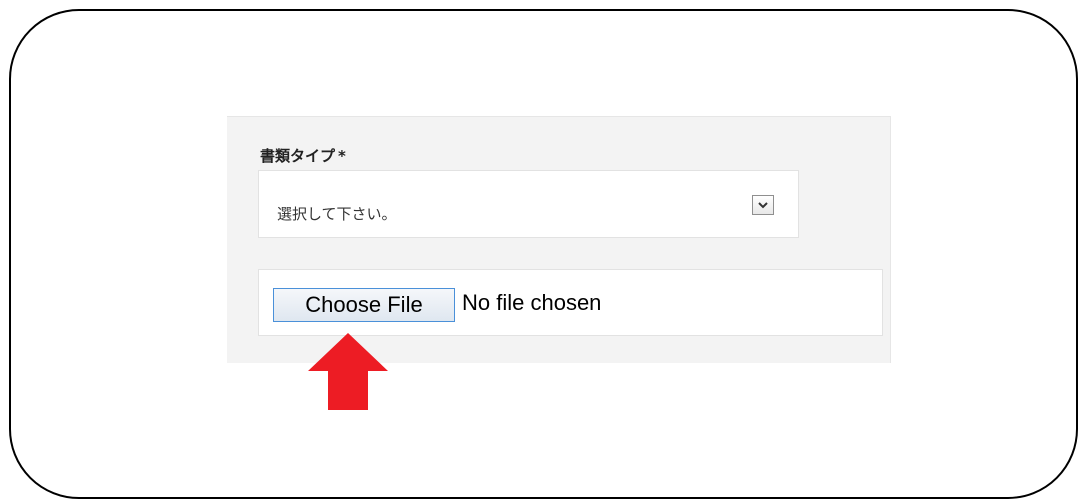  I want to click on document-type-label-text: 書類タイプ, so click(298, 156).